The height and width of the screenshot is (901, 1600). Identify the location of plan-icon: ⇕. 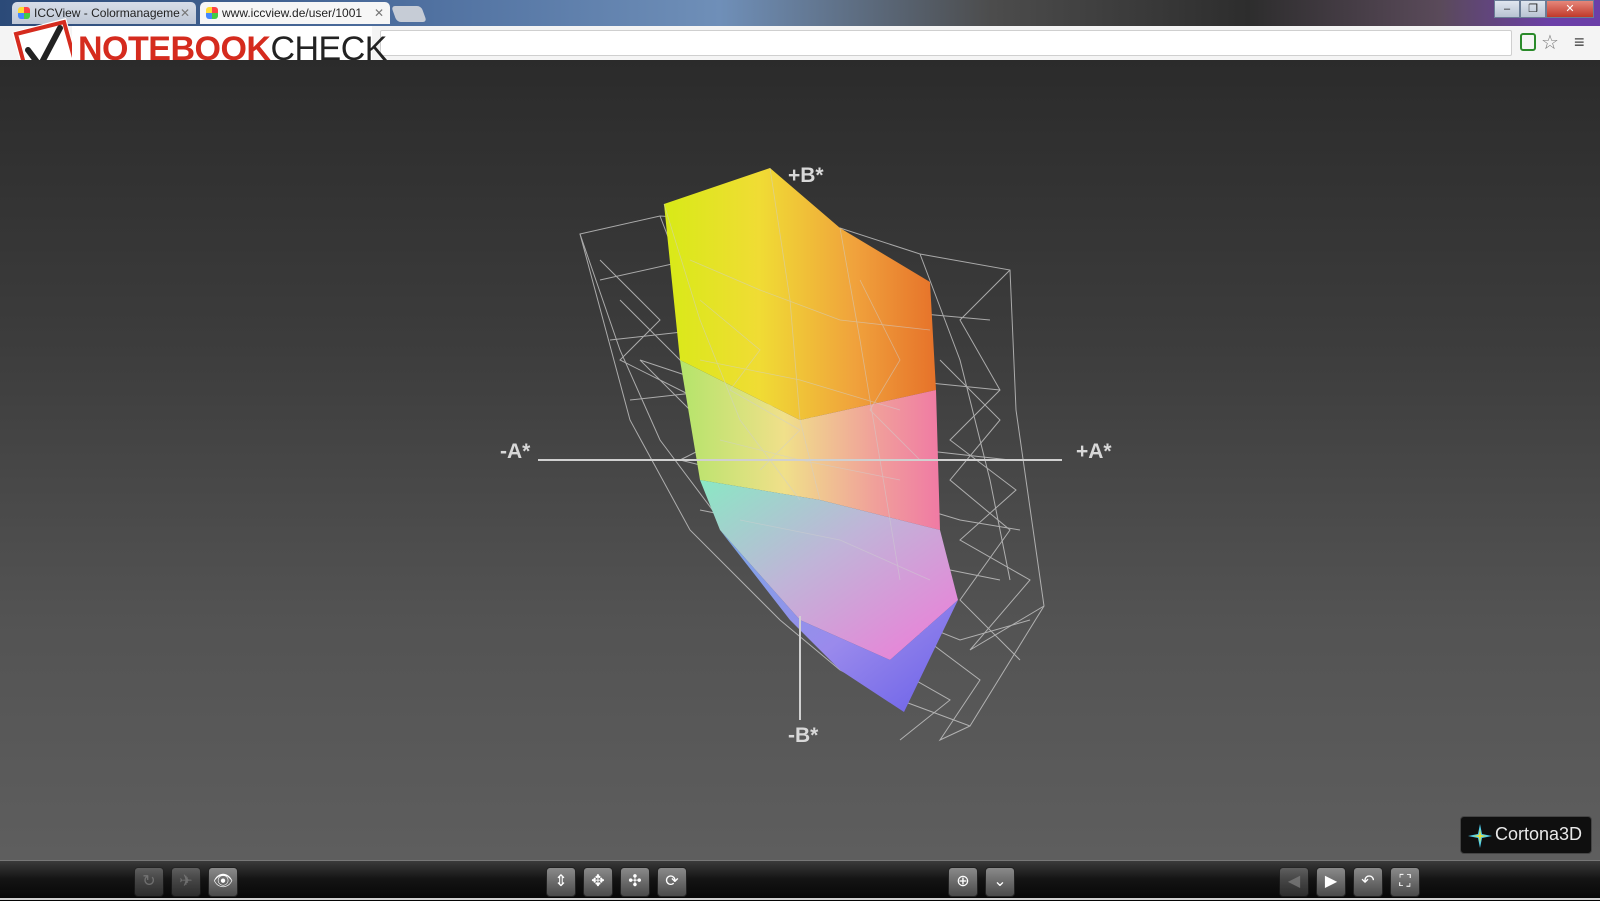
(561, 882).